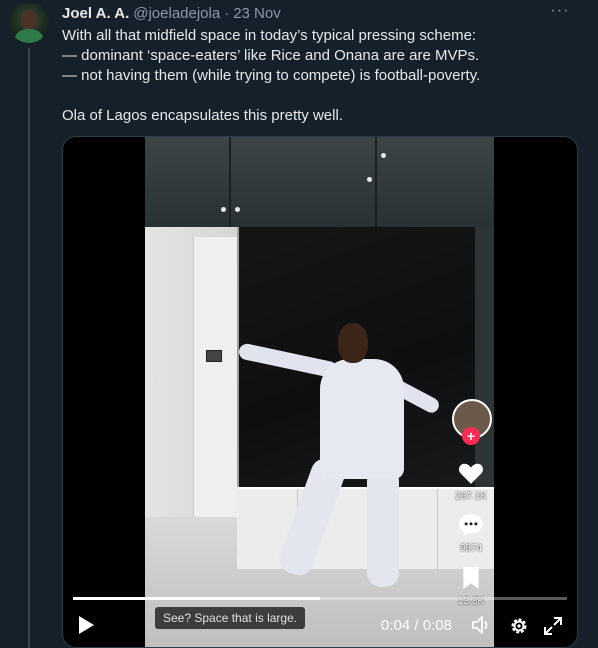  I want to click on duration: 0:08, so click(437, 625).